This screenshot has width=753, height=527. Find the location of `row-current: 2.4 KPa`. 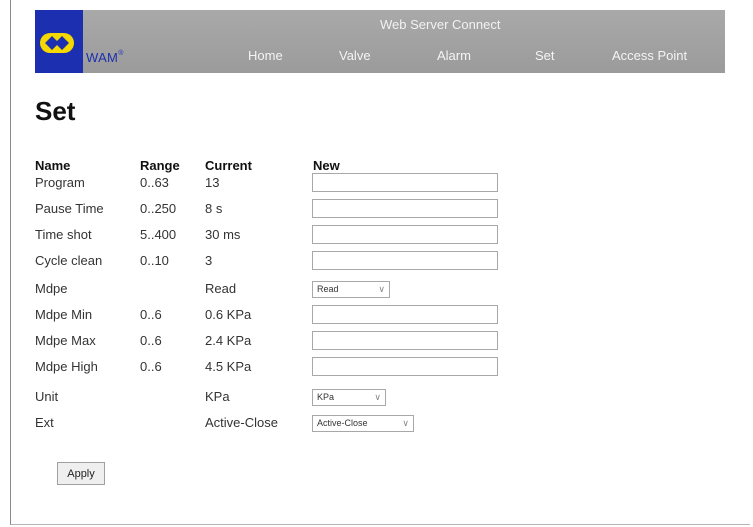

row-current: 2.4 KPa is located at coordinates (228, 340).